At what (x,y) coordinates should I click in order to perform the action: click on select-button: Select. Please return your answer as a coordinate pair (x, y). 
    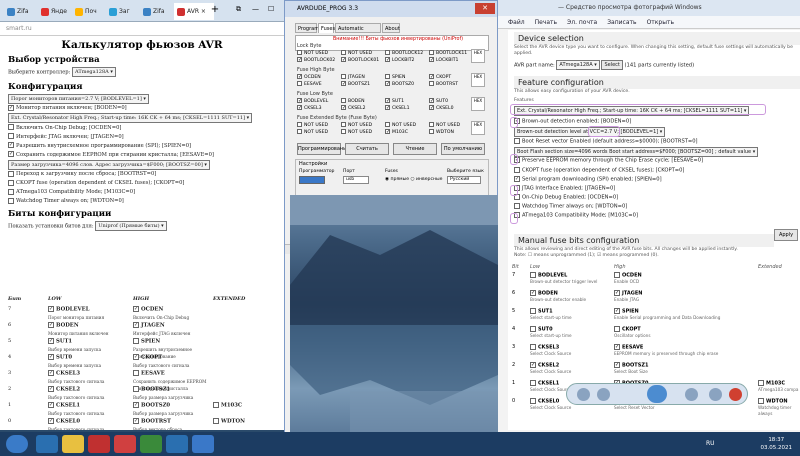
    Looking at the image, I should click on (612, 65).